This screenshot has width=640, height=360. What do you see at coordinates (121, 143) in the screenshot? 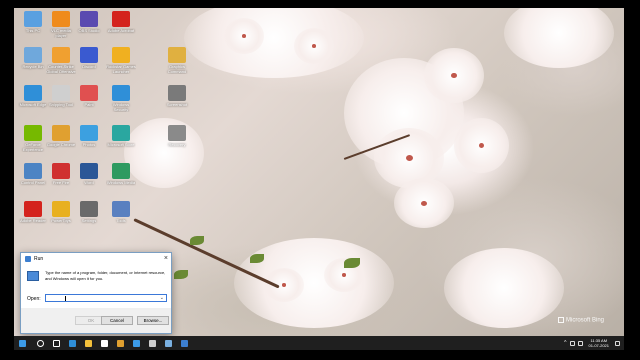
I see `desktop-icon: Microsoft Store` at bounding box center [121, 143].